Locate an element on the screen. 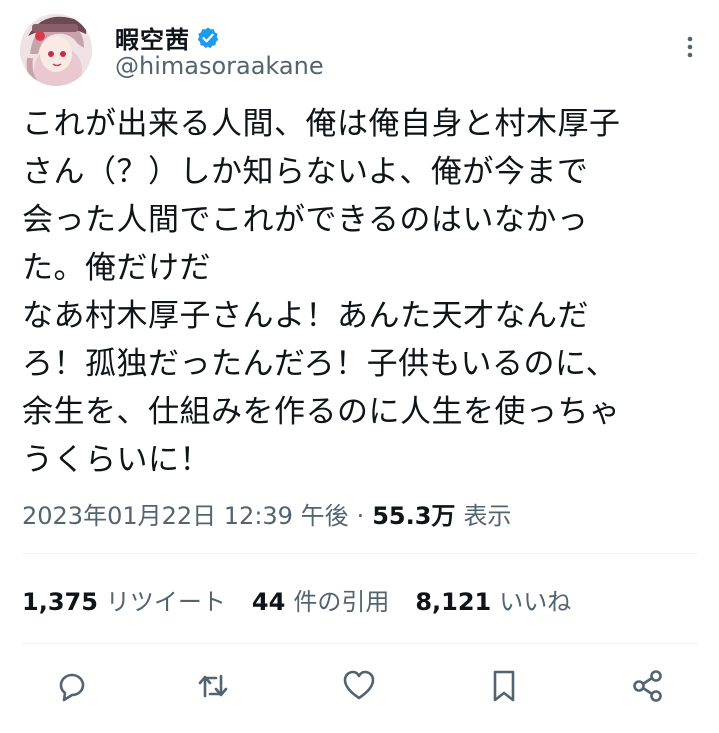  reply-icon is located at coordinates (72, 687).